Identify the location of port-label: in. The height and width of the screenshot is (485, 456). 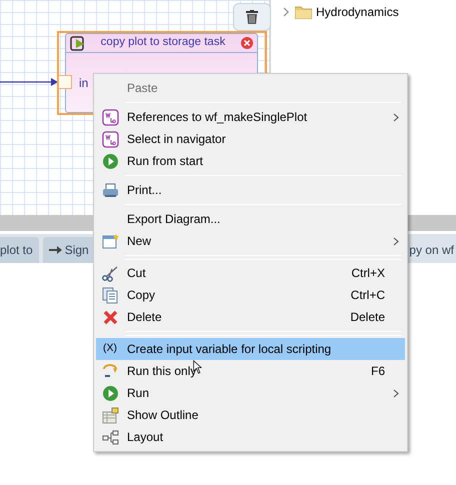
(83, 83).